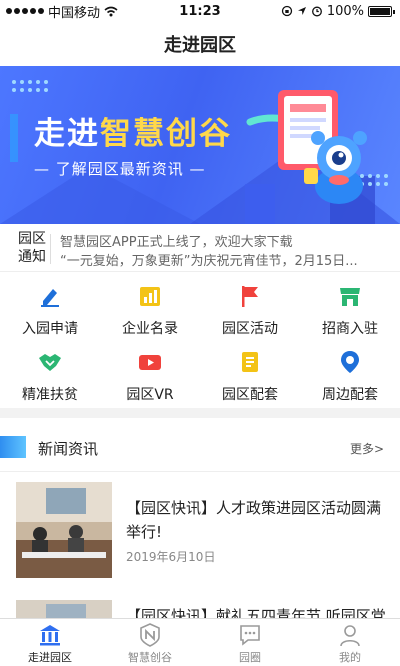  I want to click on news-item-title: 【园区快讯】献礼五四青年节 听园区党, so click(256, 612).